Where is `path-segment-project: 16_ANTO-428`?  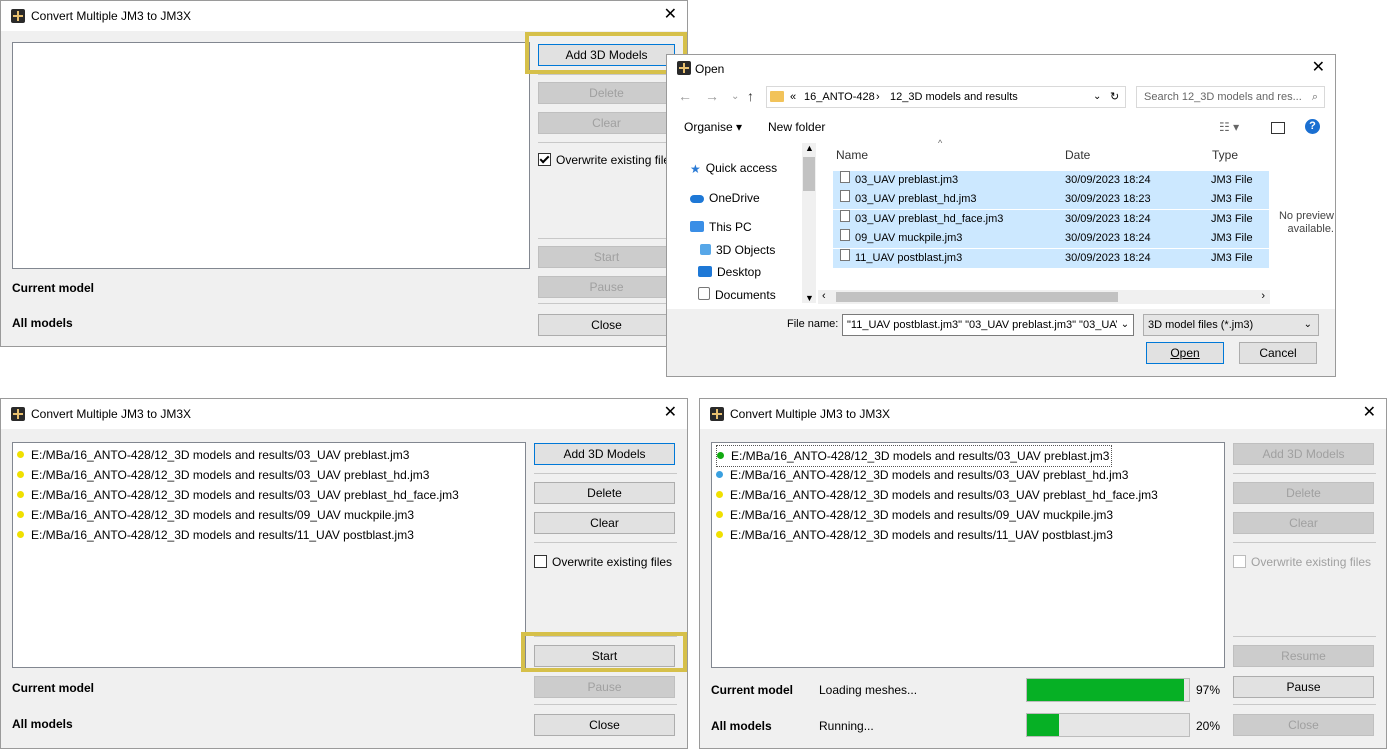 path-segment-project: 16_ANTO-428 is located at coordinates (839, 97).